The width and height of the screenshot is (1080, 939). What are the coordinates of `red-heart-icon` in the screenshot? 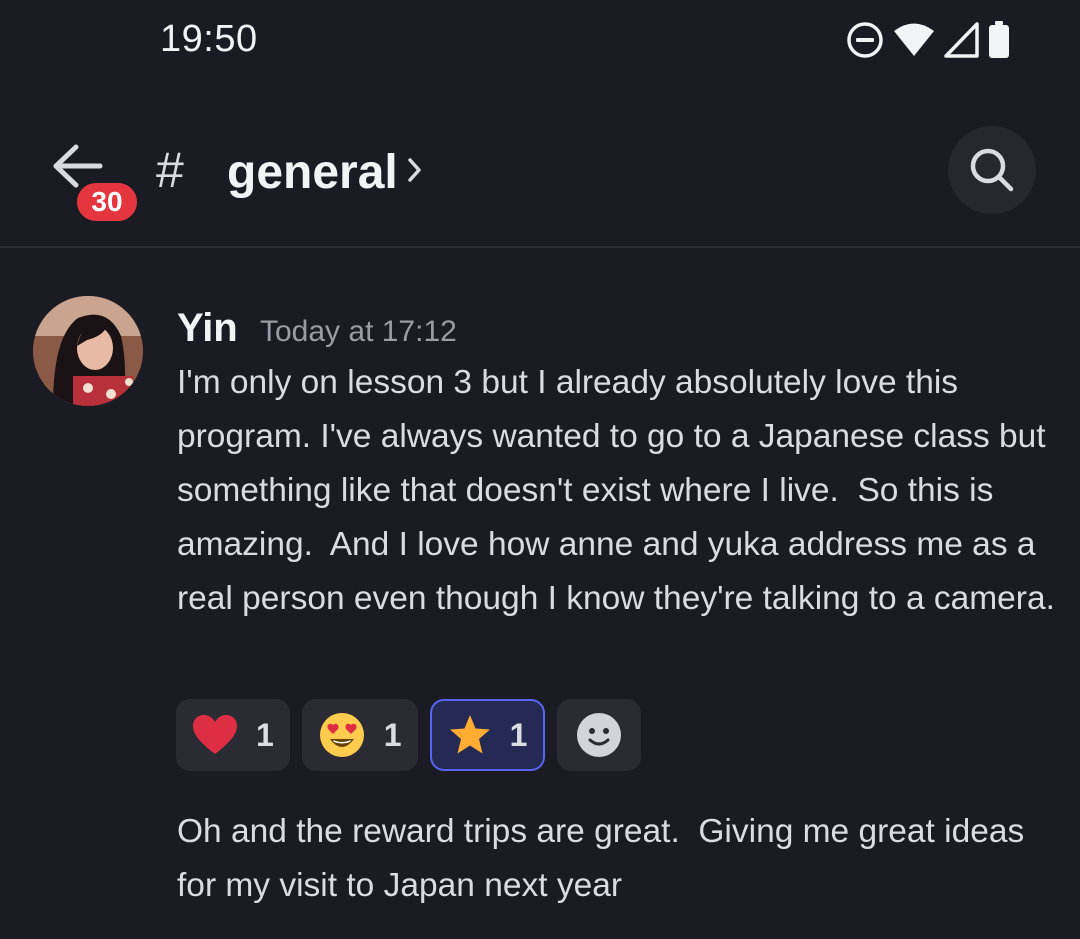 It's located at (215, 734).